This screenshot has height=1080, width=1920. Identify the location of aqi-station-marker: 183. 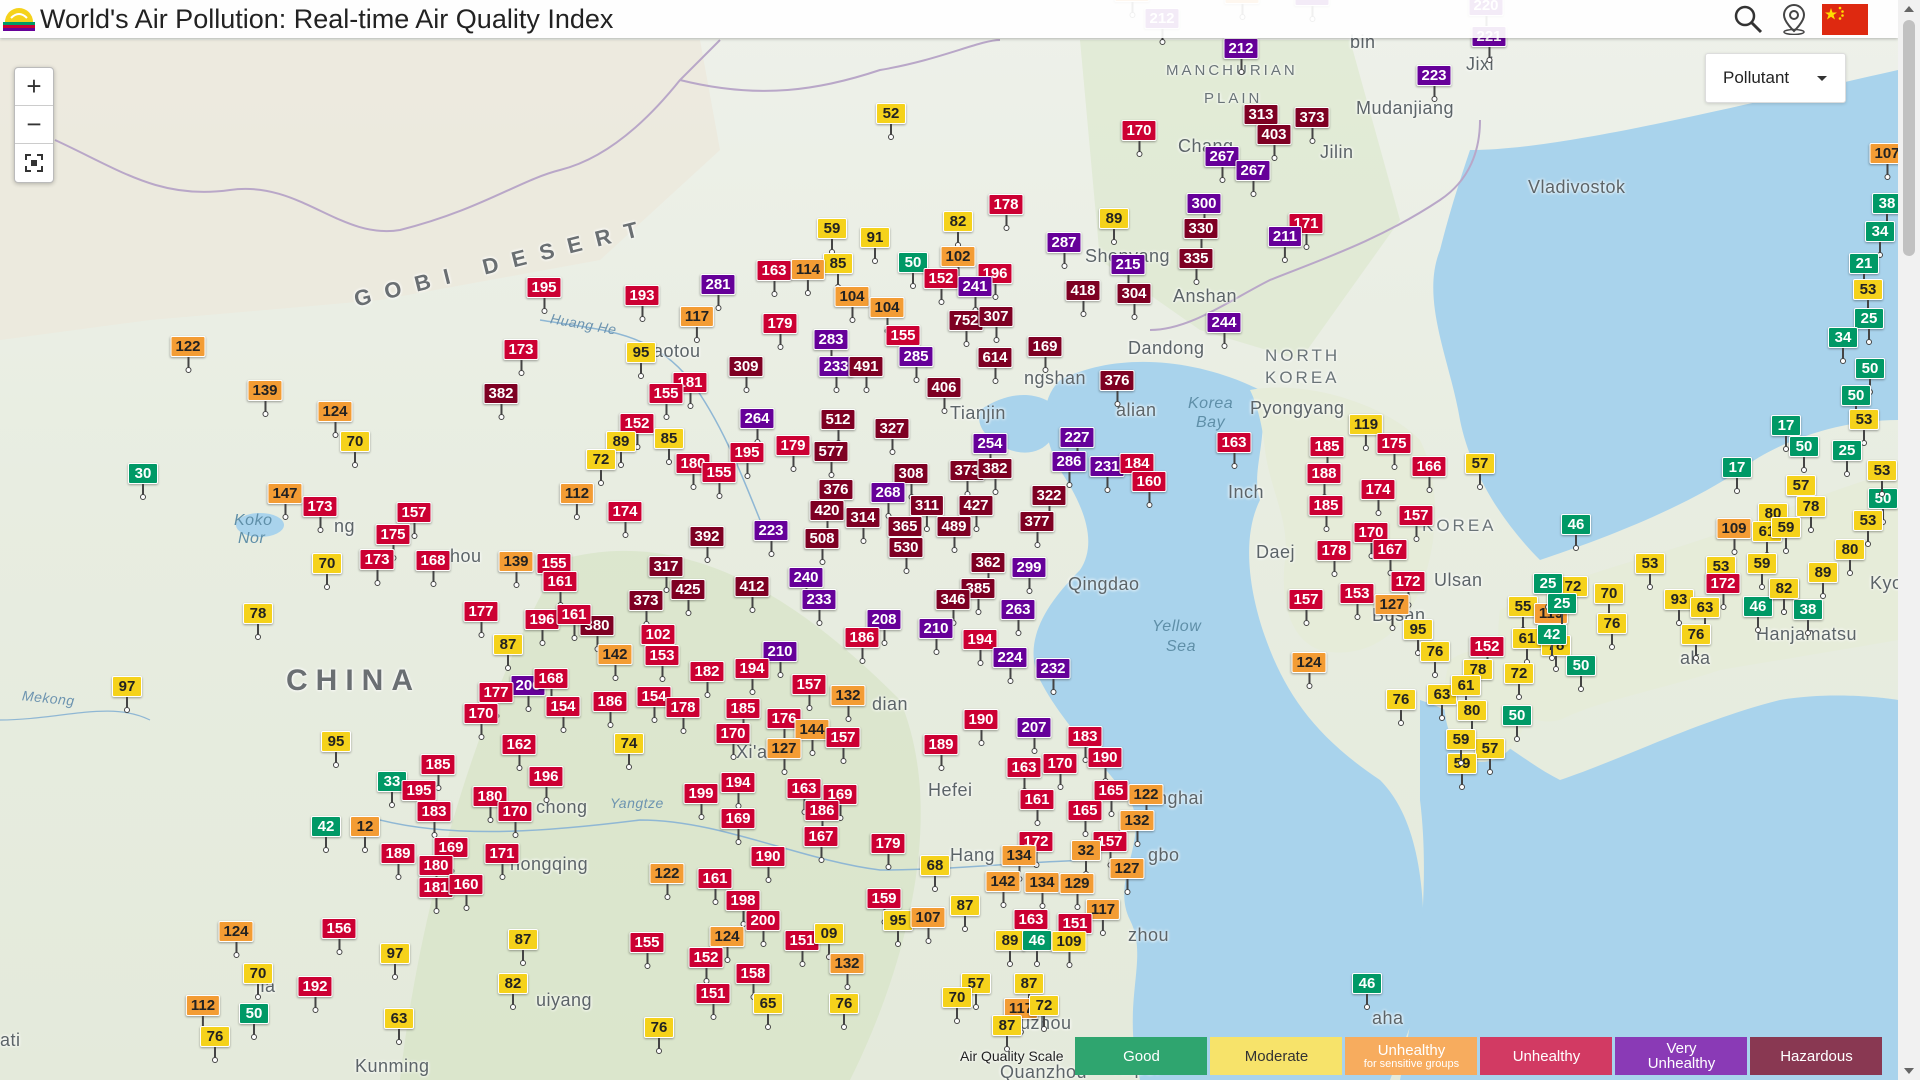
(434, 819).